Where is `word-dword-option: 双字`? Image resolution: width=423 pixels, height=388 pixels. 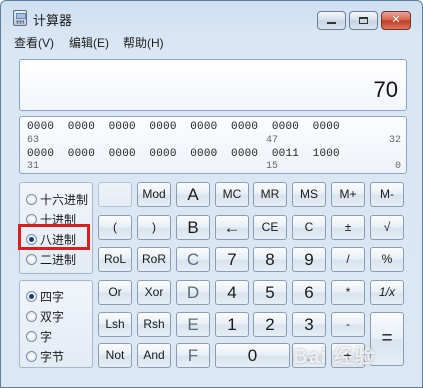
word-dword-option: 双字 is located at coordinates (45, 316).